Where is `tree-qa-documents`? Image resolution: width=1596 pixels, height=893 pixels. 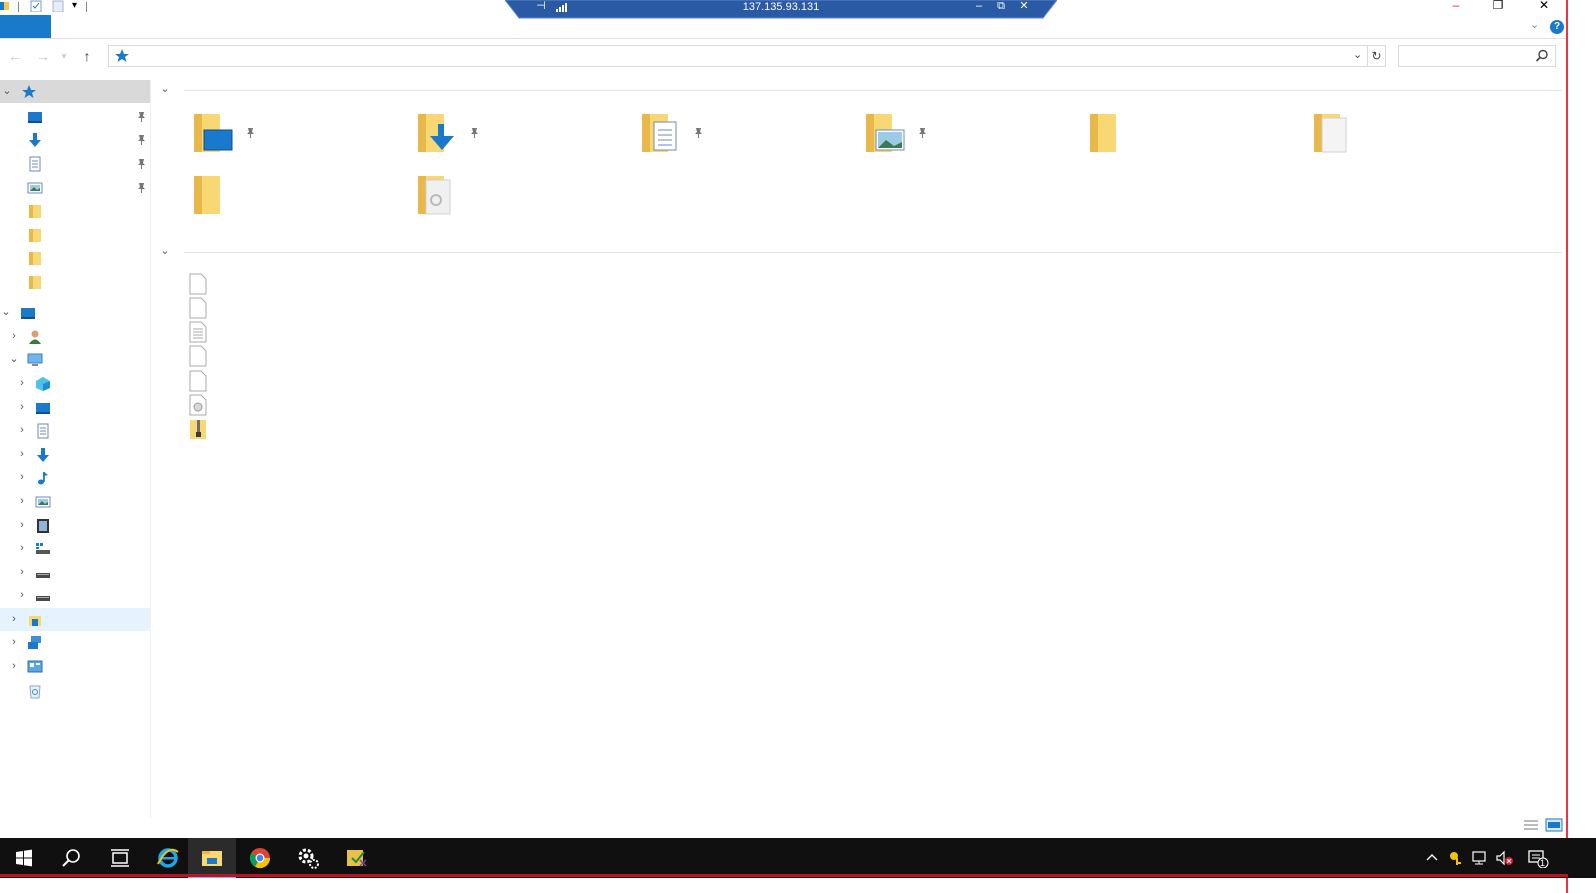
tree-qa-documents is located at coordinates (75, 163).